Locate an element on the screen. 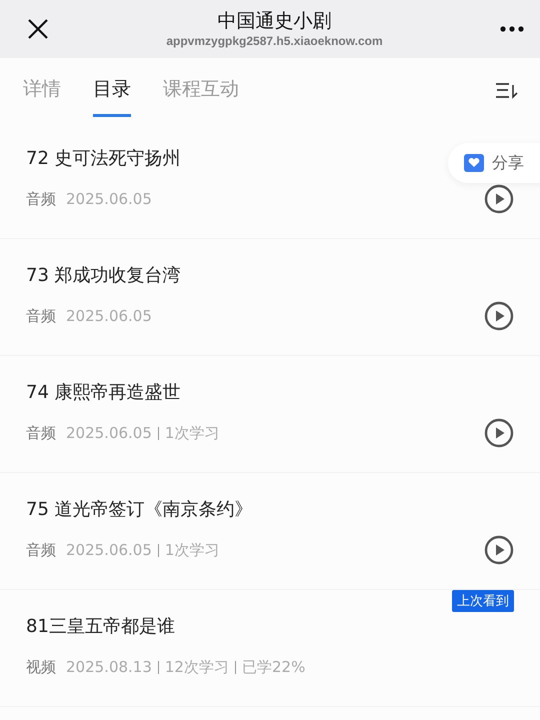  sort-icon is located at coordinates (506, 90).